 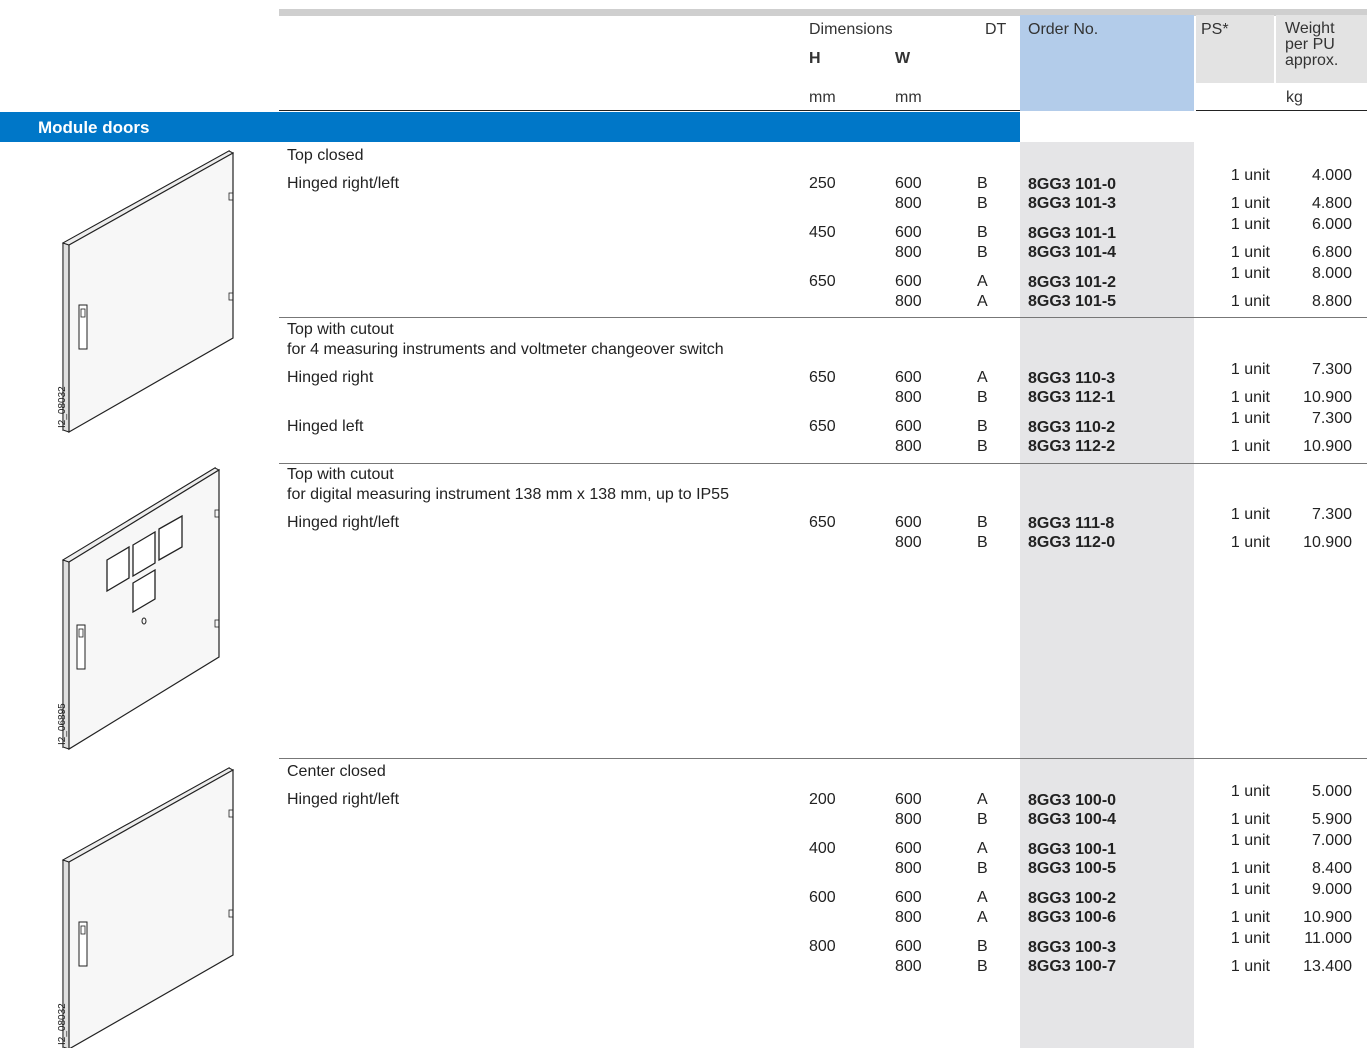 I want to click on dt-header: DT, so click(x=996, y=29).